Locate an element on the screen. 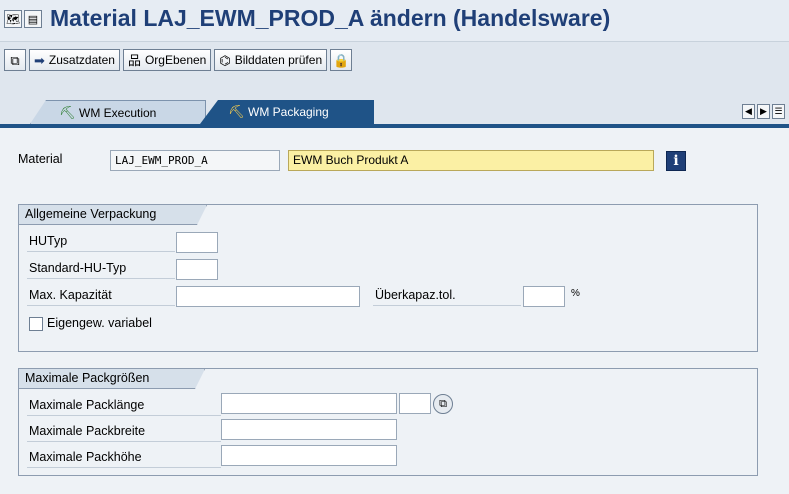  percent-unit: % is located at coordinates (575, 293).